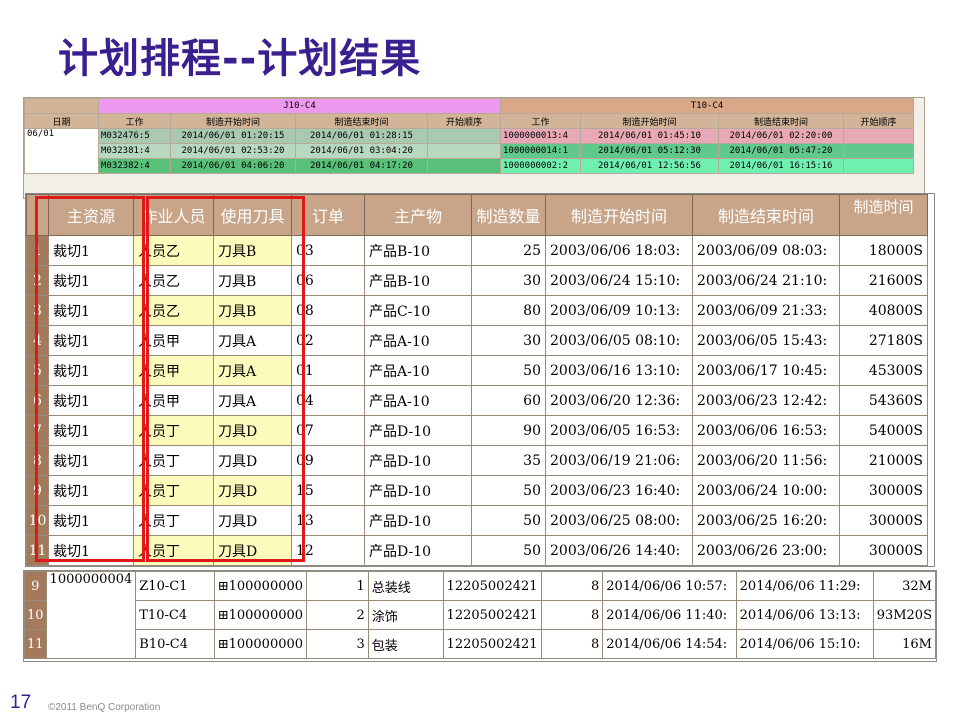 Image resolution: width=960 pixels, height=720 pixels. Describe the element at coordinates (91, 615) in the screenshot. I see `job-number-cell: 1000000004` at that location.